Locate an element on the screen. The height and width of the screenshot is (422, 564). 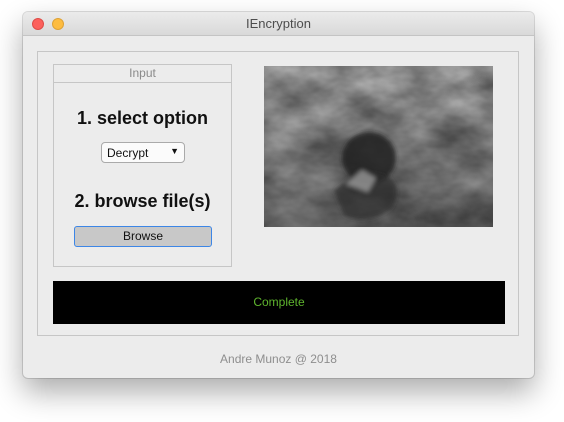
status-bar: Complete is located at coordinates (279, 302).